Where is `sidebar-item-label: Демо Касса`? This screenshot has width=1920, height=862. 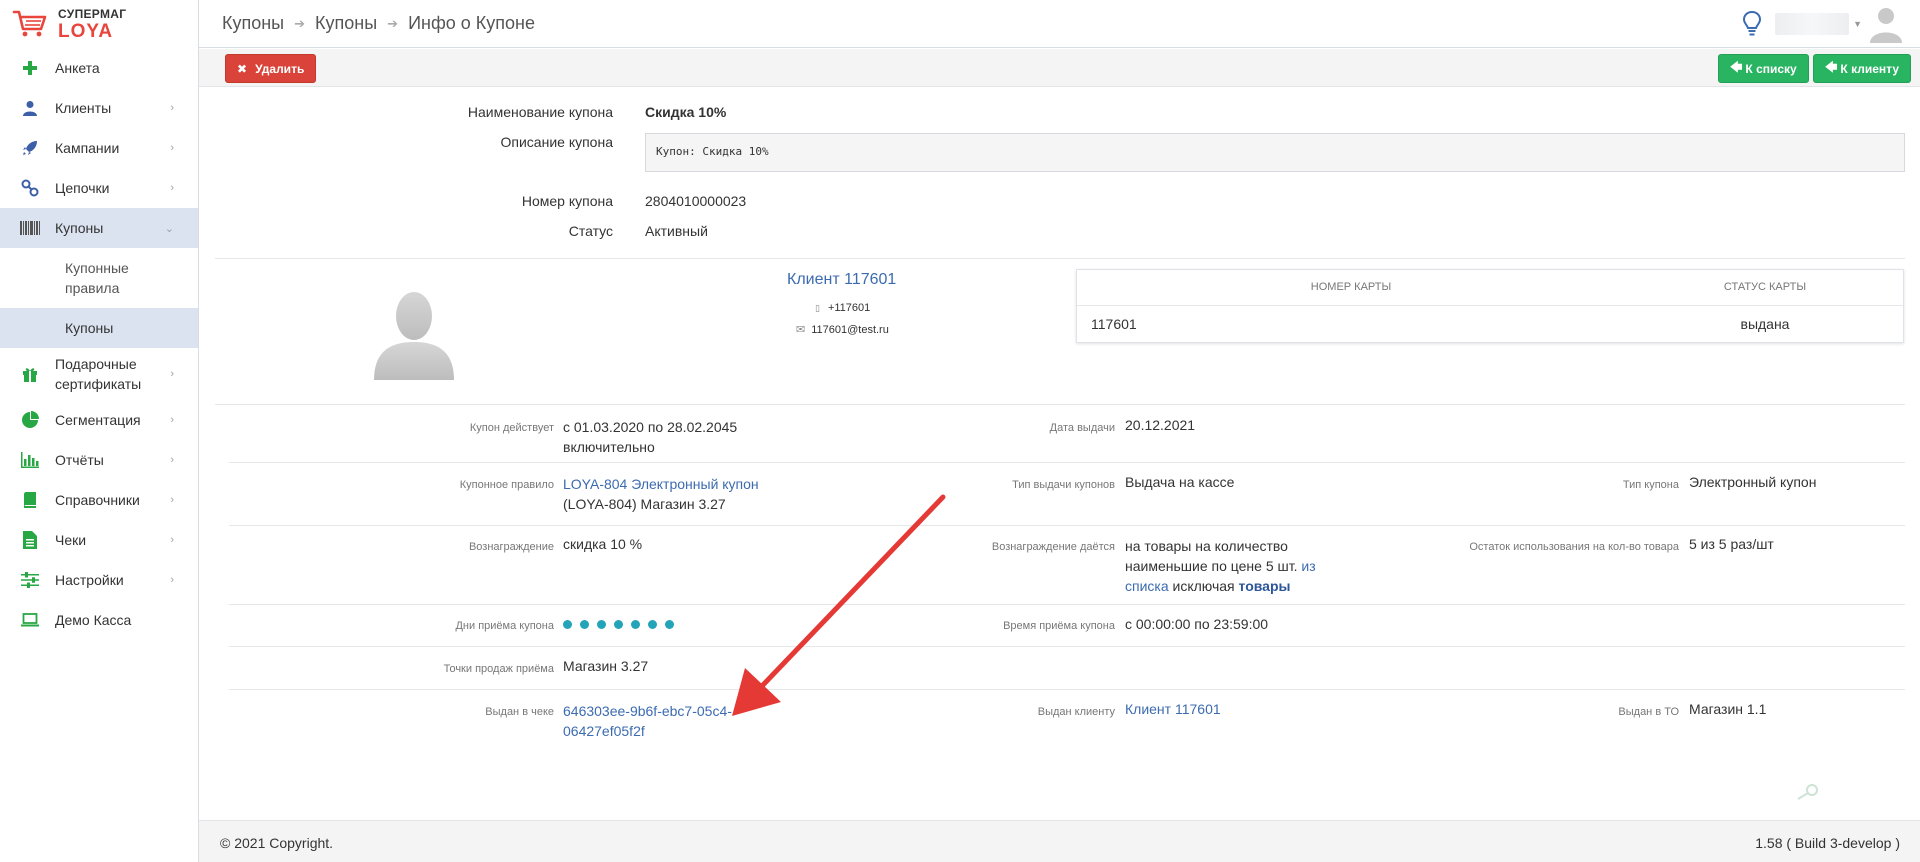 sidebar-item-label: Демо Касса is located at coordinates (93, 620).